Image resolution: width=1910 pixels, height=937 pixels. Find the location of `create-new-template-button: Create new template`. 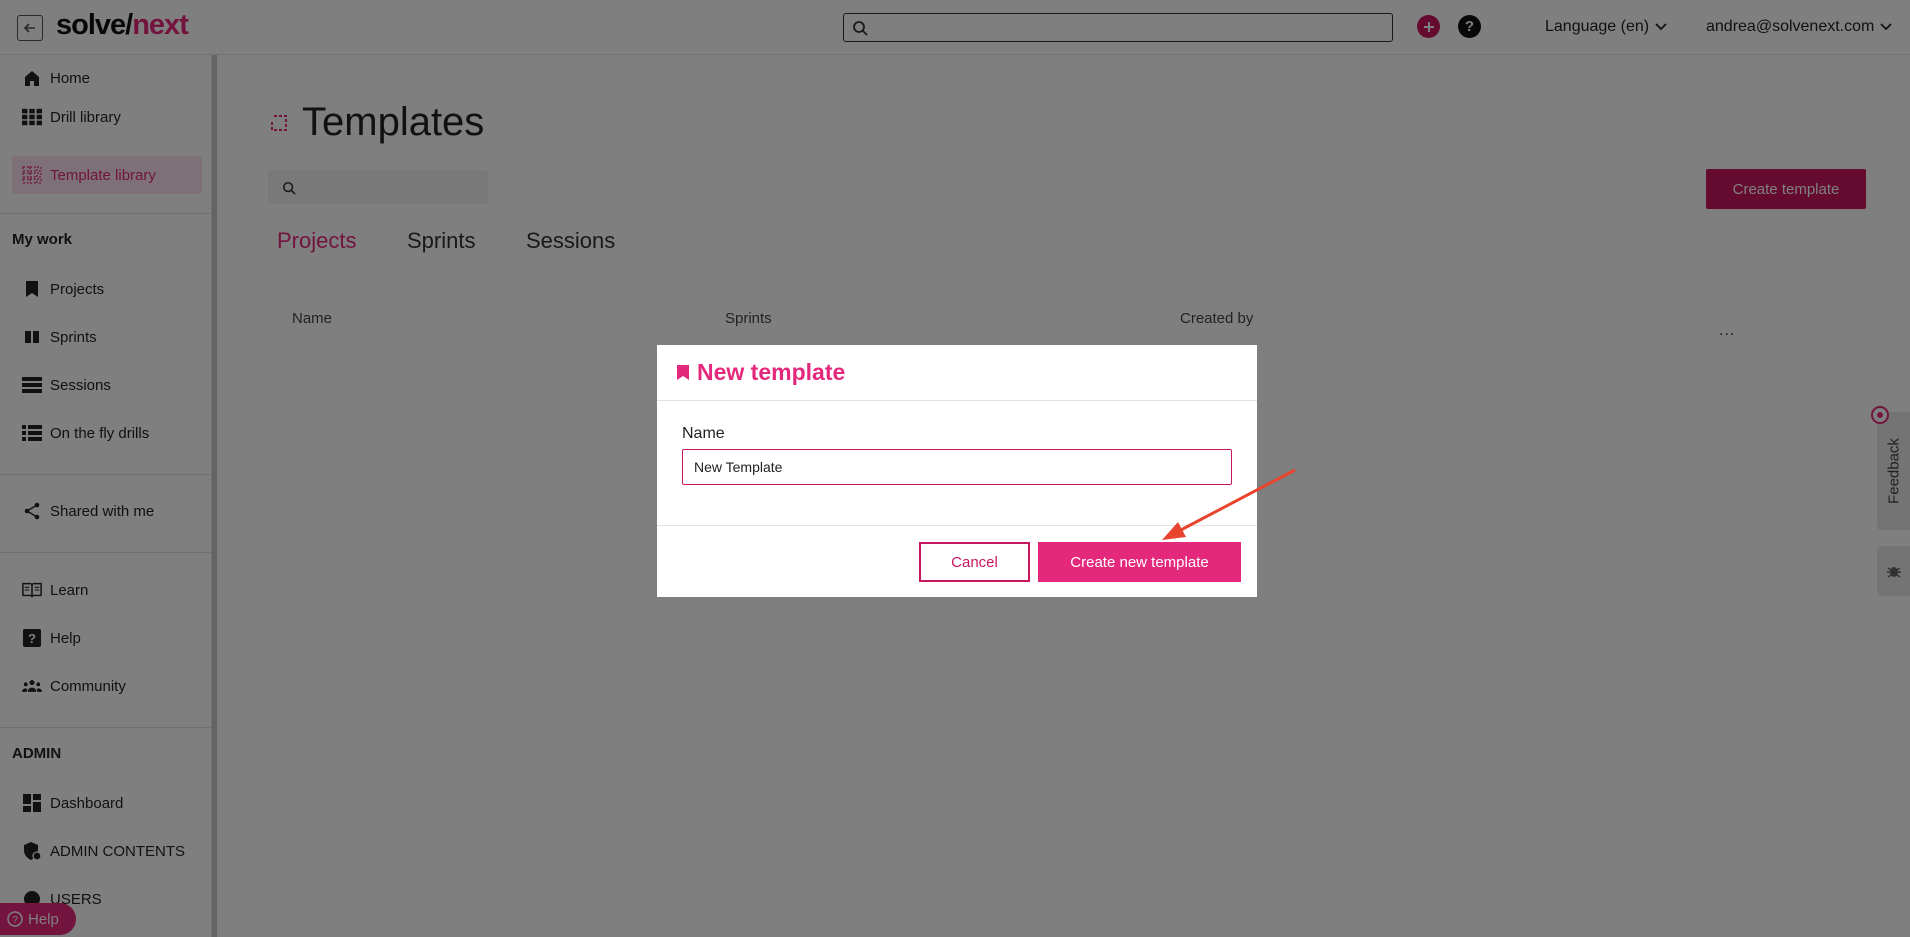

create-new-template-button: Create new template is located at coordinates (1139, 562).